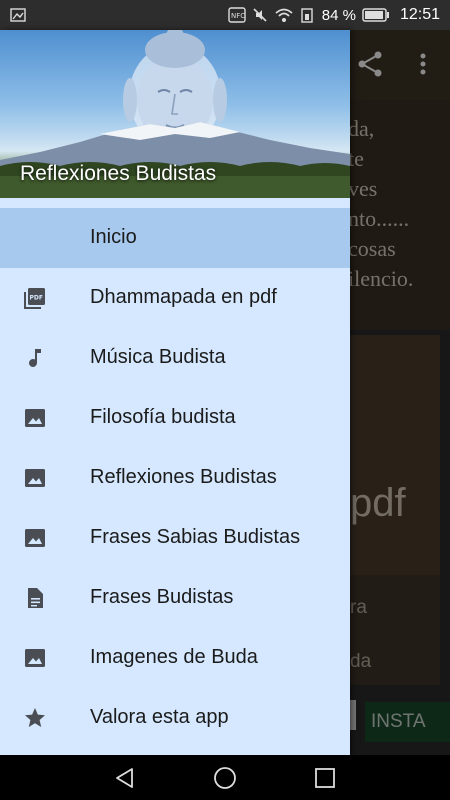 Image resolution: width=450 pixels, height=800 pixels. I want to click on recents-icon, so click(325, 778).